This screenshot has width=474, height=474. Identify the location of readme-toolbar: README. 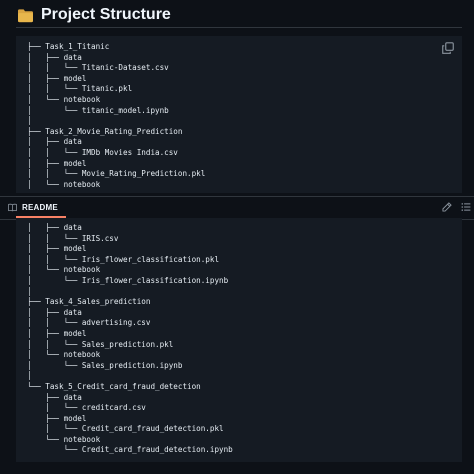
(237, 208).